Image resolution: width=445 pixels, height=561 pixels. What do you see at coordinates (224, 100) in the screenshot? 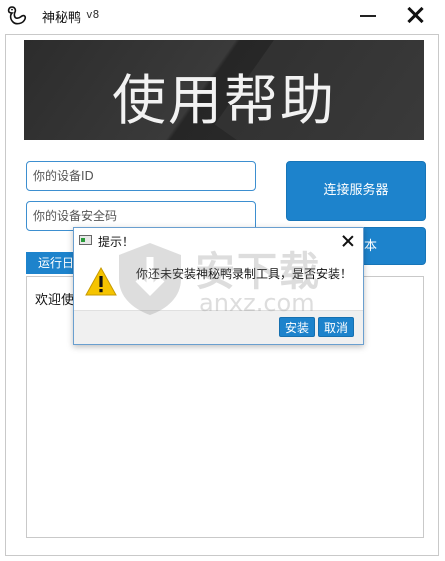
I see `banner-title: 使用帮助` at bounding box center [224, 100].